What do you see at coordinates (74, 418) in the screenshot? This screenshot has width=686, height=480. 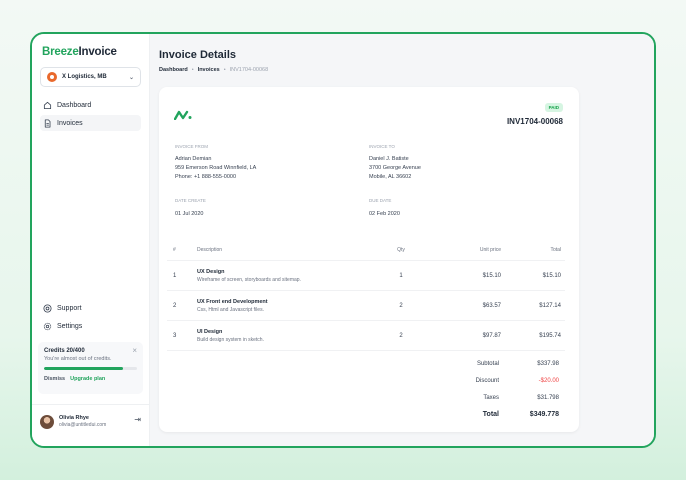 I see `user-name: Olivia Rhye` at bounding box center [74, 418].